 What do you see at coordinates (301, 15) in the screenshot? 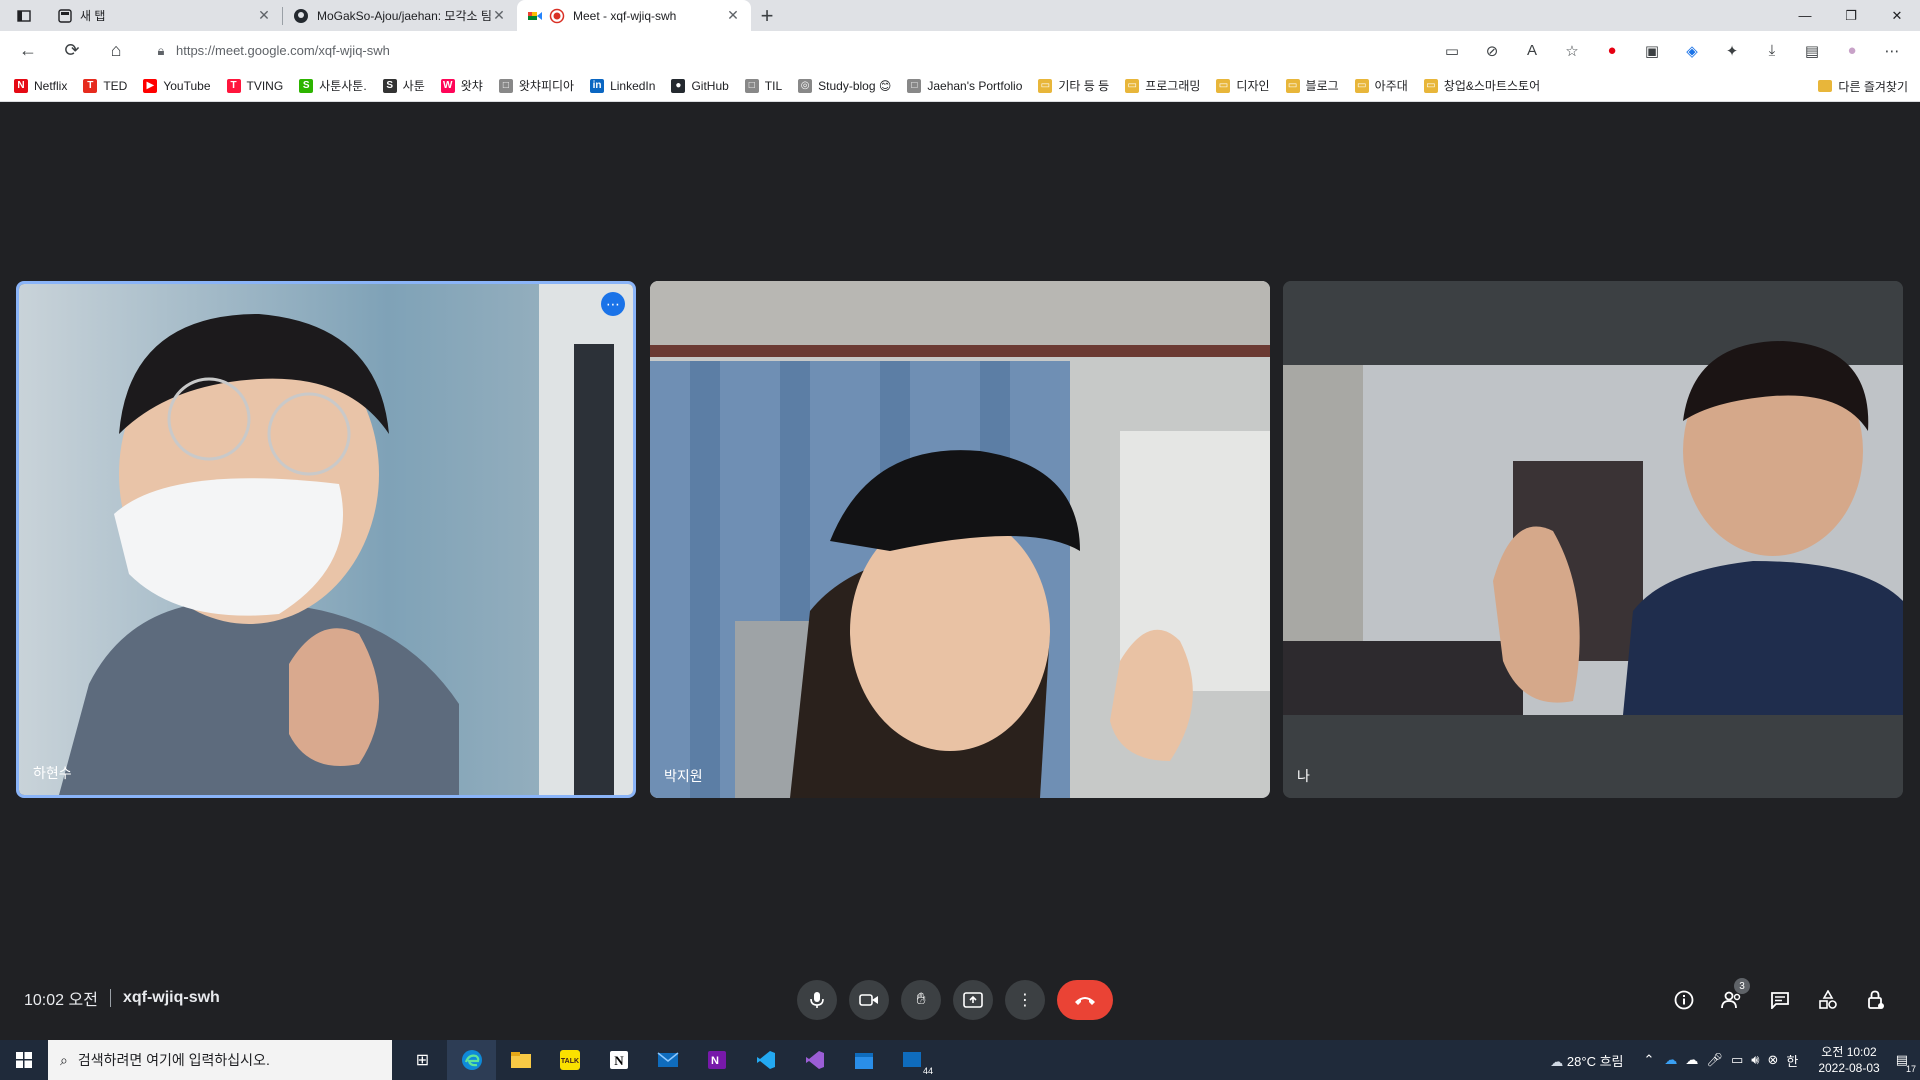
I see `github-icon` at bounding box center [301, 15].